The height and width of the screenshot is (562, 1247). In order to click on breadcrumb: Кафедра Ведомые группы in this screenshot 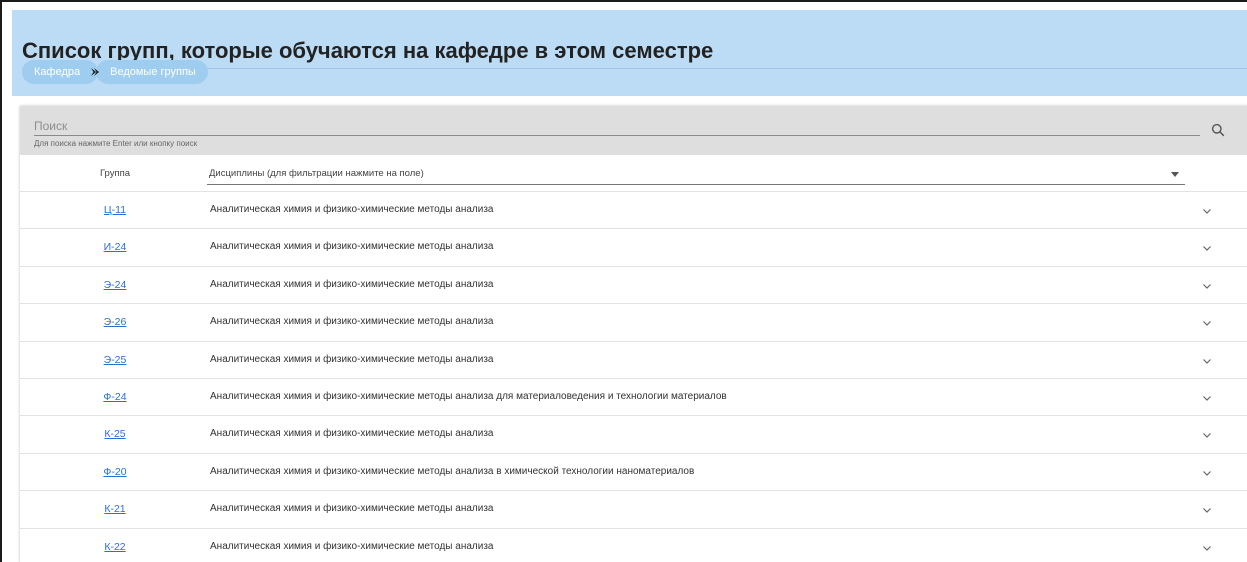, I will do `click(115, 72)`.